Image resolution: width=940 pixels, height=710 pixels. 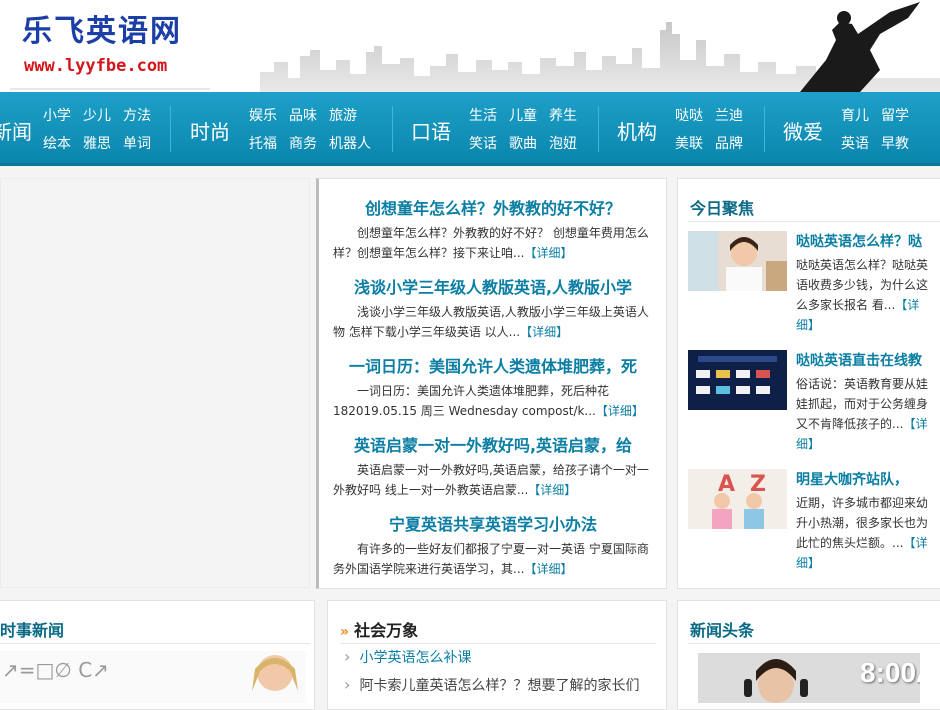 I want to click on article-title: 浅谈小学三年级人教版英语,人教版小学, so click(x=493, y=285).